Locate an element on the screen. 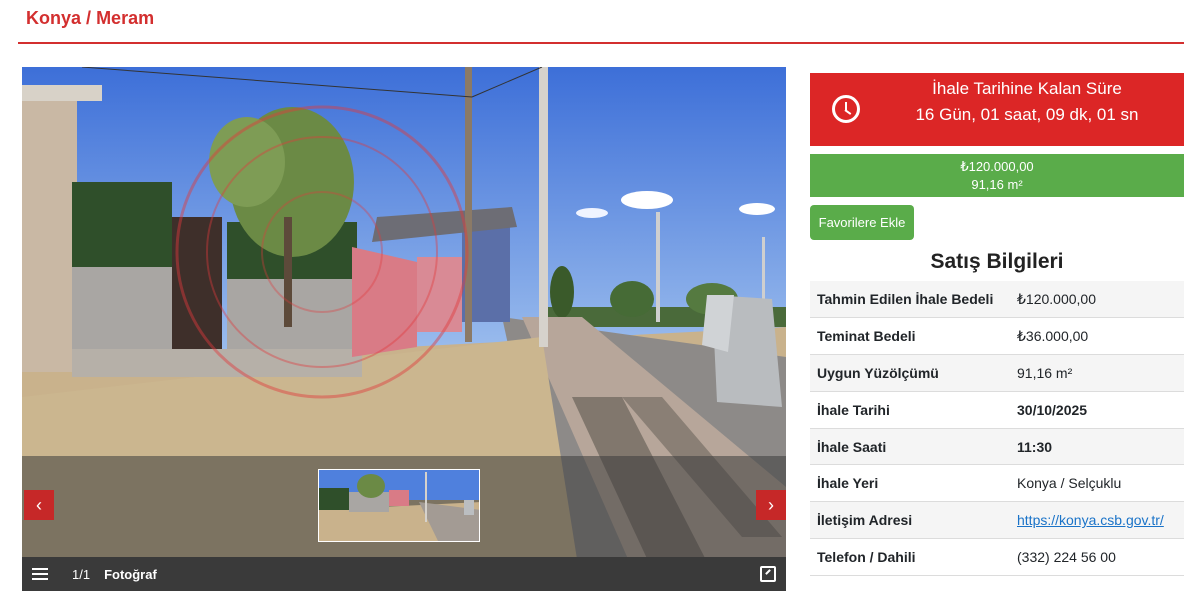 The height and width of the screenshot is (598, 1200). clock-icon is located at coordinates (846, 109).